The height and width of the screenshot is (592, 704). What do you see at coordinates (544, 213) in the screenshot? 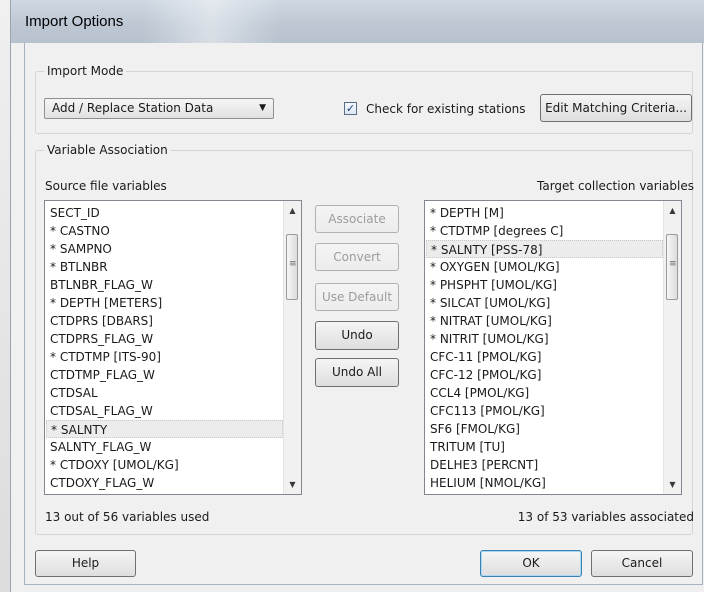
I see `target-variable-item: * DEPTH [M]` at bounding box center [544, 213].